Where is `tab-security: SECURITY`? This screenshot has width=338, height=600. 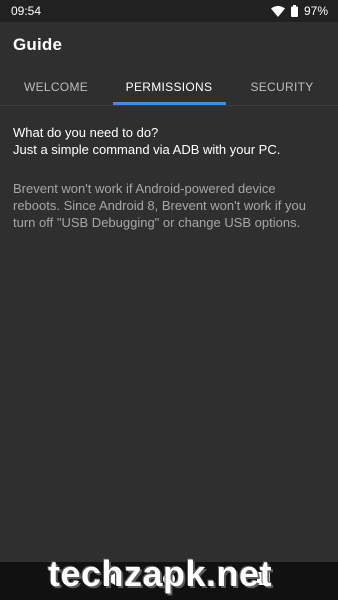 tab-security: SECURITY is located at coordinates (282, 86).